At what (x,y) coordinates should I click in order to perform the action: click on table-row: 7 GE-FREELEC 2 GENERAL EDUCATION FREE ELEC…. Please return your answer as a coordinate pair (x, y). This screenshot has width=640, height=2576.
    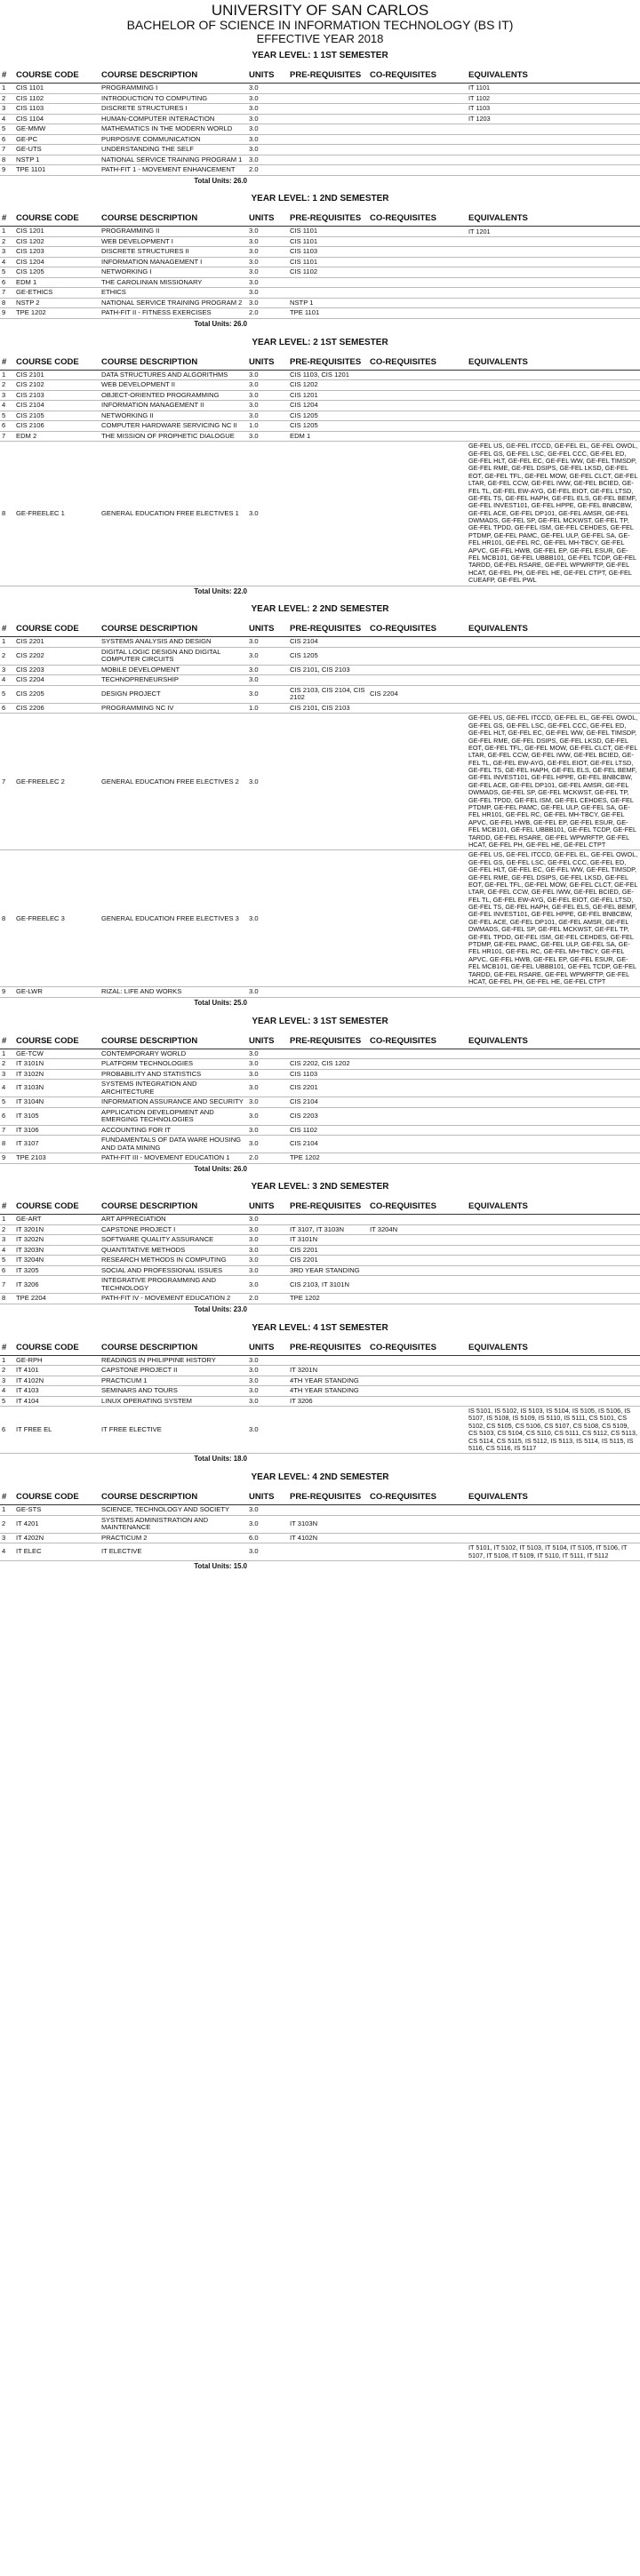
    Looking at the image, I should click on (320, 782).